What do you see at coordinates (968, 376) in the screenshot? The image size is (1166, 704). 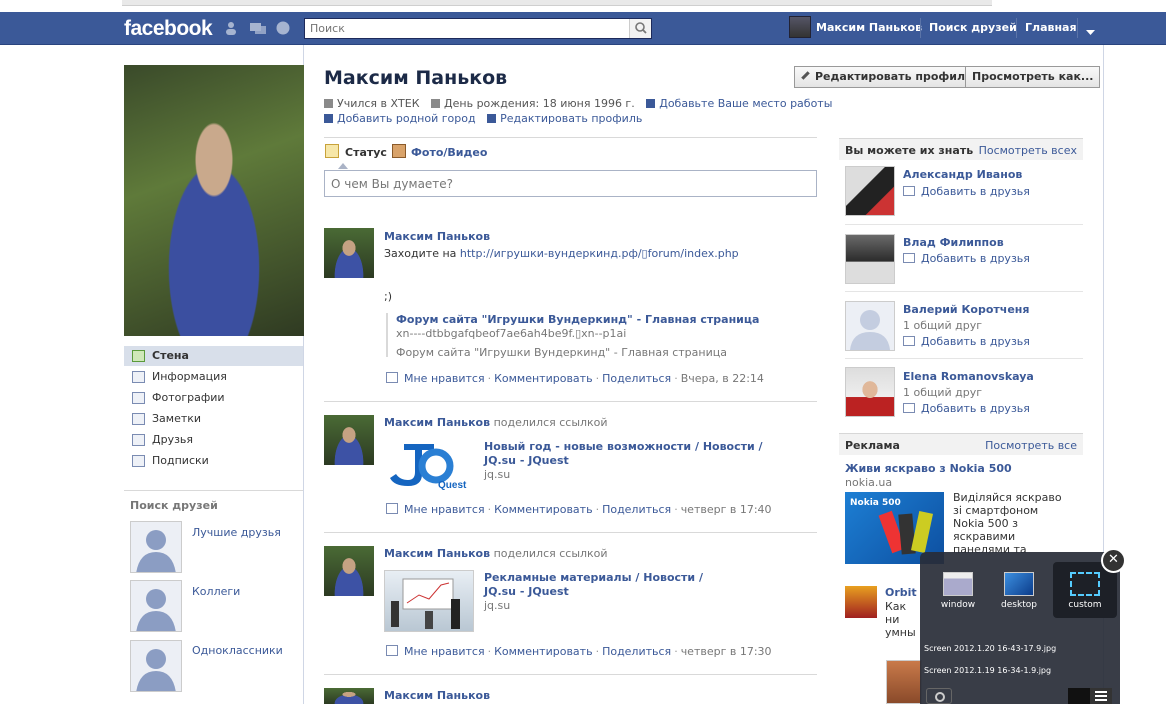 I see `pymk-name: Elena Romanovskaya` at bounding box center [968, 376].